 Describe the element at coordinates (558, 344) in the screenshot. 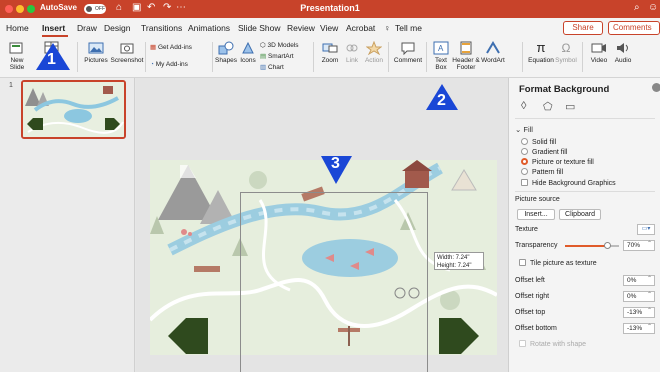

I see `rotate-label: Rotate with shape` at that location.